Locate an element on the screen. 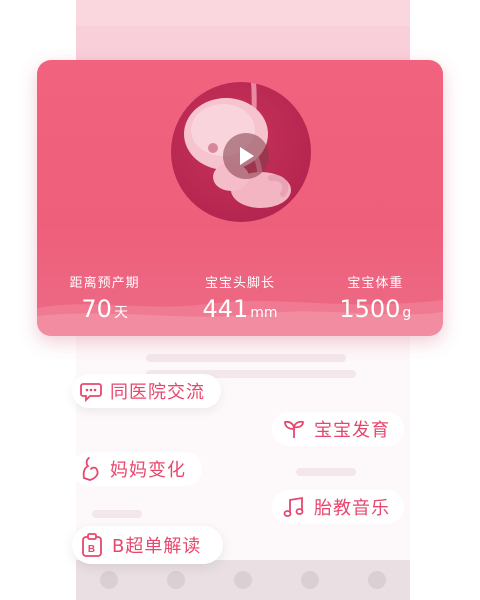  prenatal-music-button: 胎教音乐 is located at coordinates (338, 507).